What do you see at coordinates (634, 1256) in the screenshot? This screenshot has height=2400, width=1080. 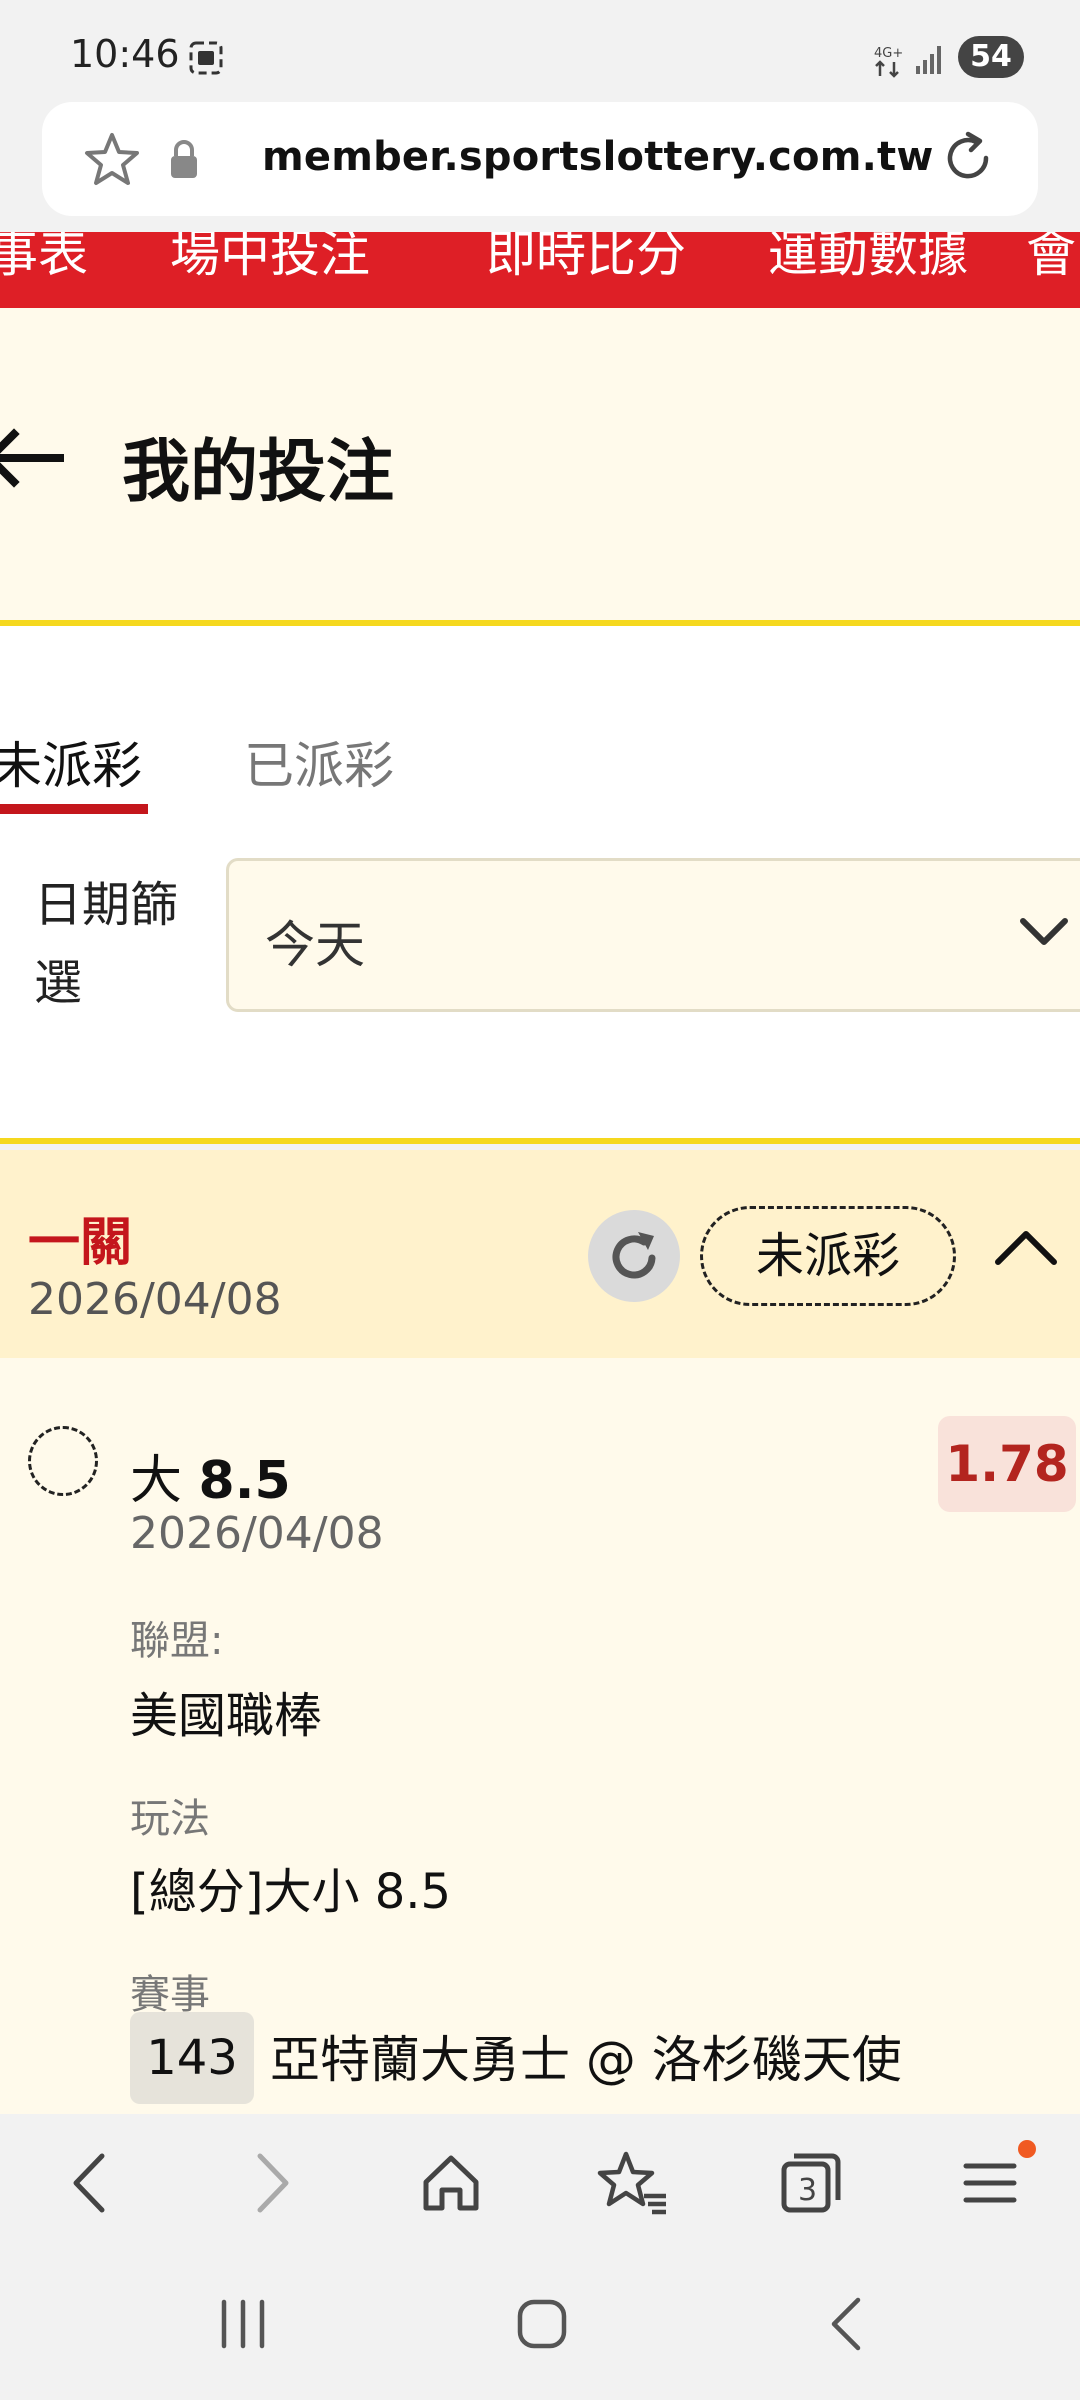 I see `refresh-button` at bounding box center [634, 1256].